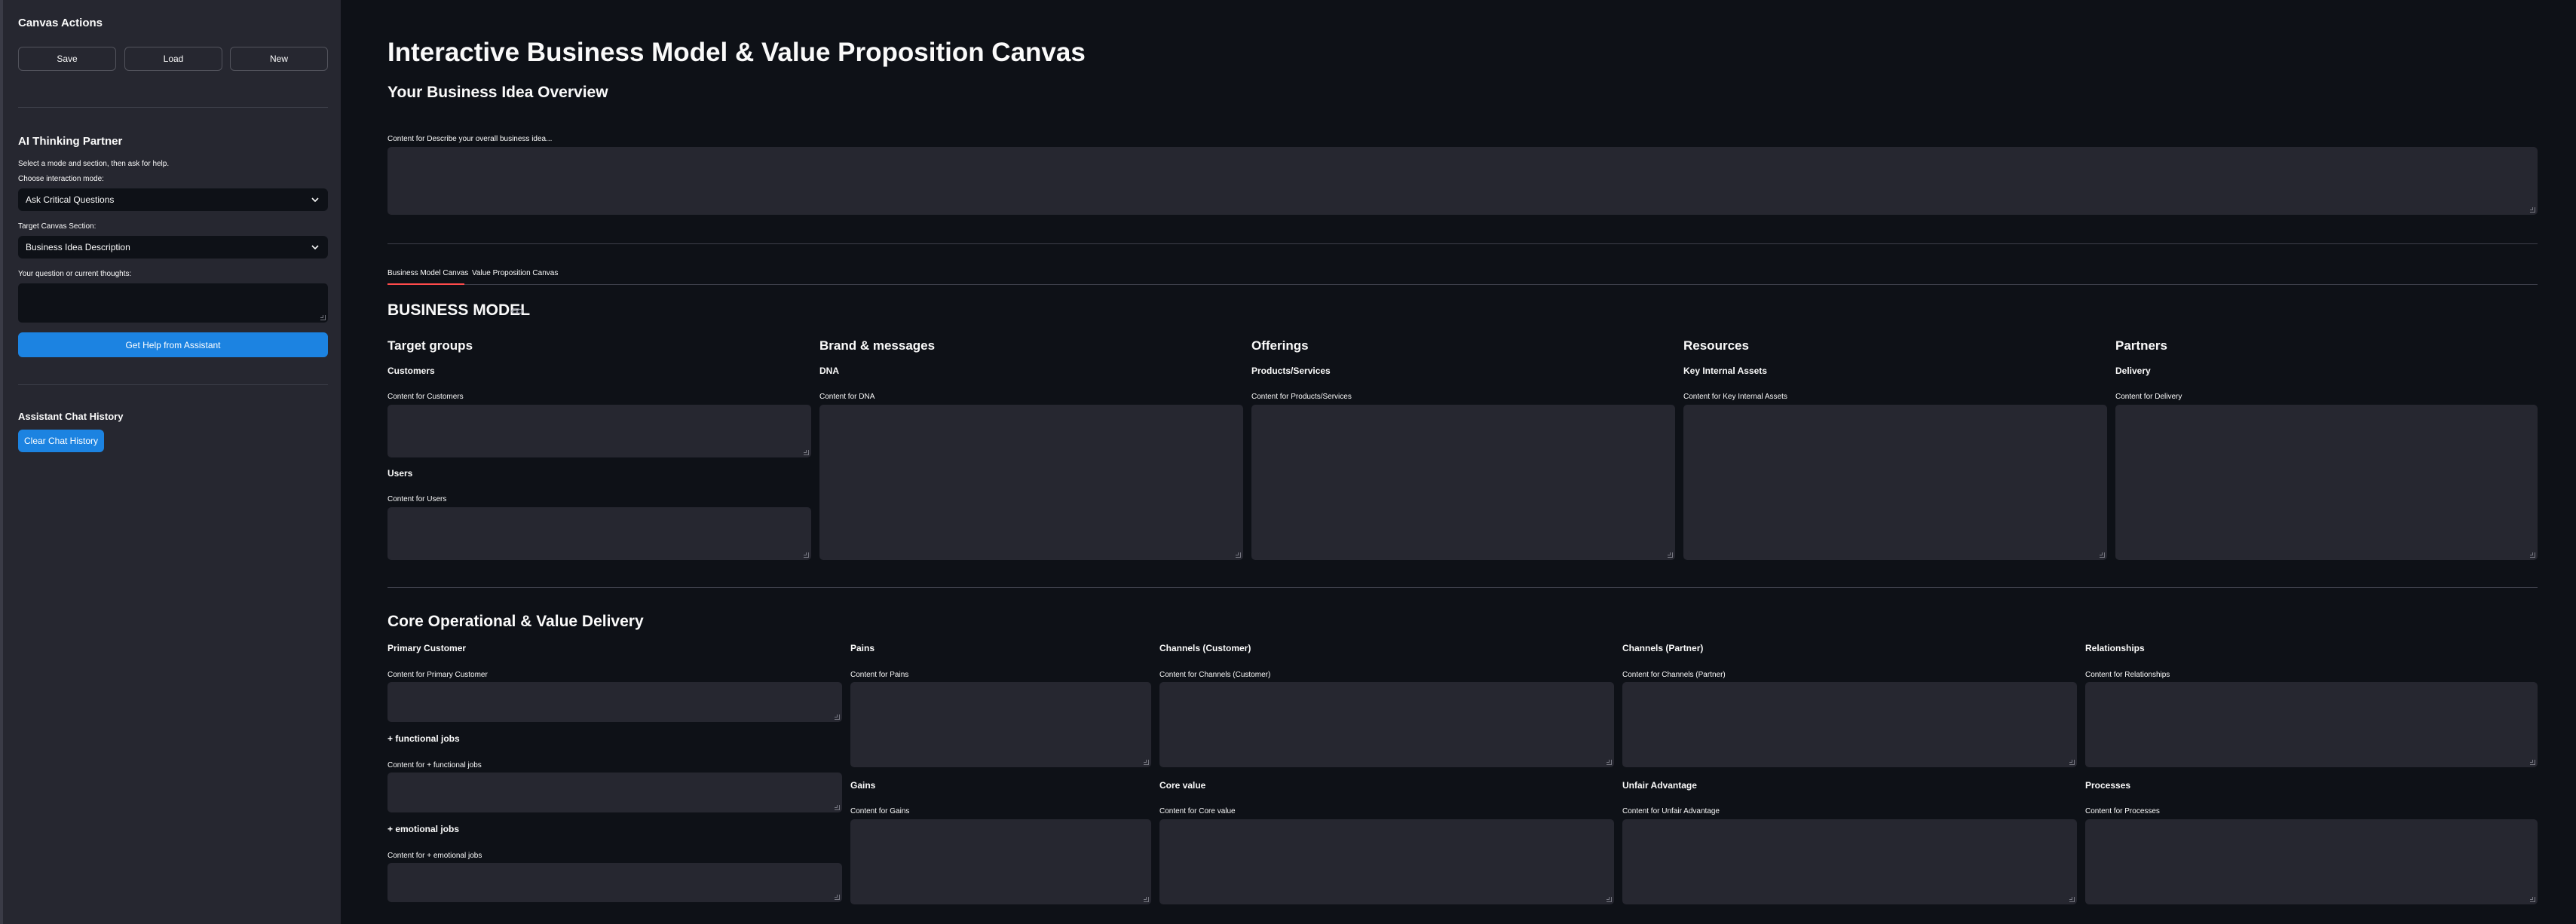  Describe the element at coordinates (1000, 724) in the screenshot. I see `pains-textarea` at that location.